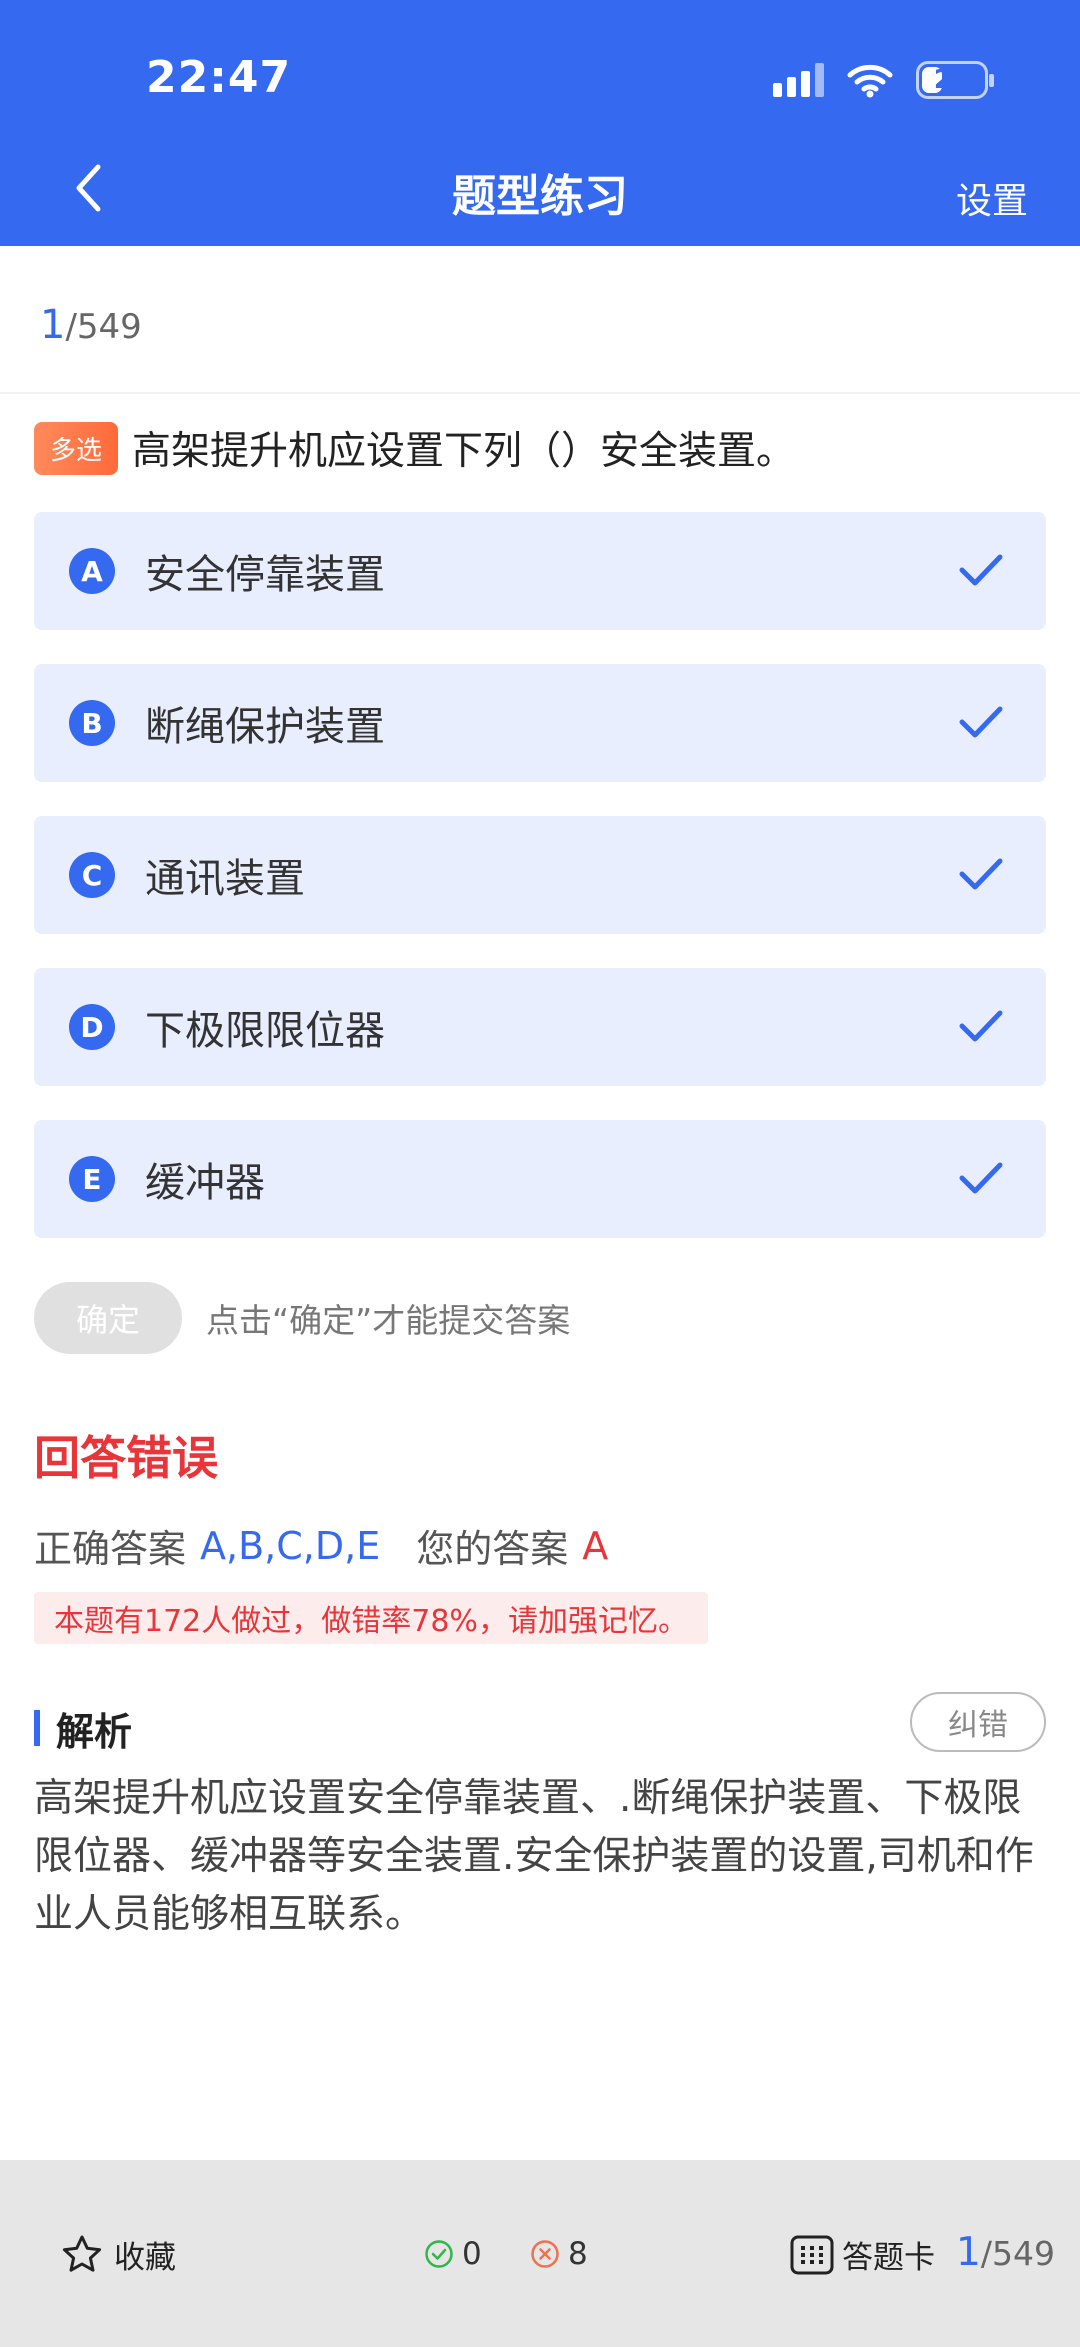 The width and height of the screenshot is (1080, 2347). Describe the element at coordinates (540, 1179) in the screenshot. I see `option-e: E 缓冲器` at that location.